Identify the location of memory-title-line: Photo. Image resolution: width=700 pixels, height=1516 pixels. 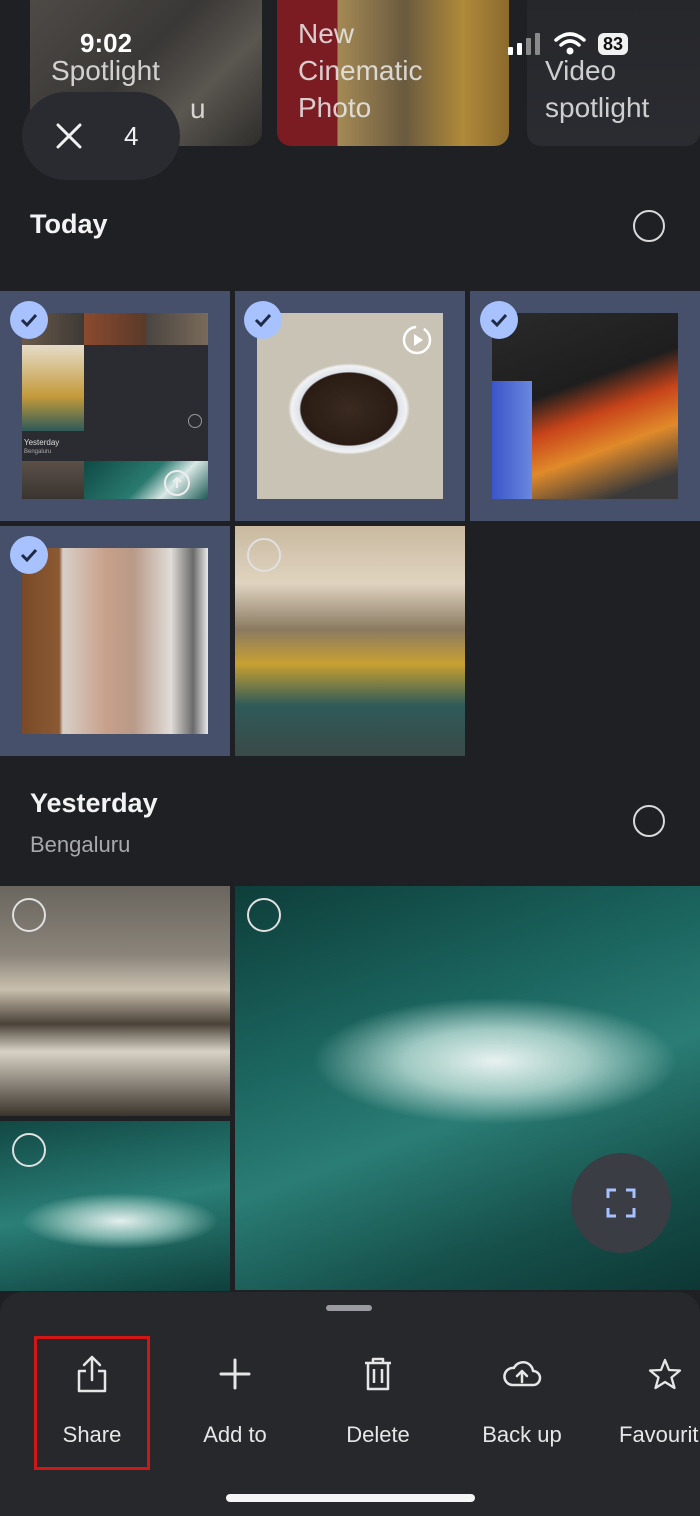
(335, 107).